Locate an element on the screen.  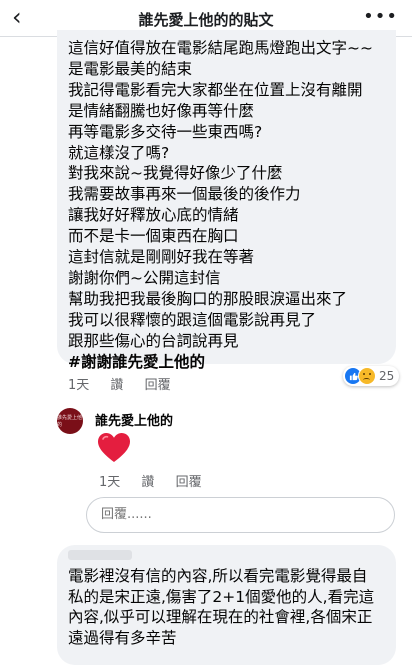
comment-line: 是電影最美的結束 is located at coordinates (130, 68).